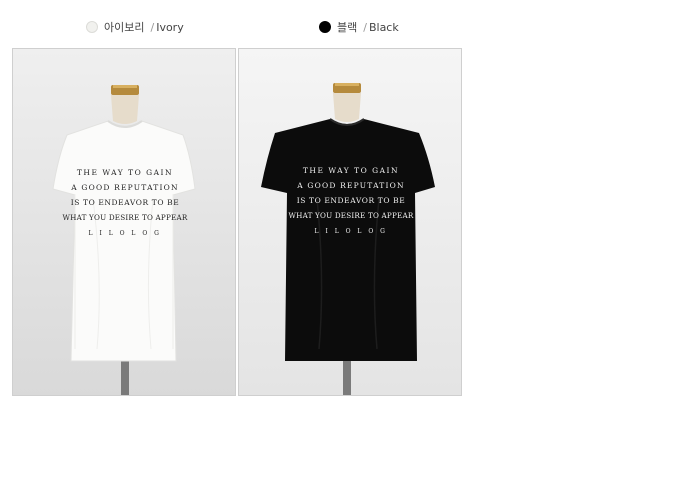 The width and height of the screenshot is (700, 484). What do you see at coordinates (383, 27) in the screenshot?
I see `variant-name-en: Black` at bounding box center [383, 27].